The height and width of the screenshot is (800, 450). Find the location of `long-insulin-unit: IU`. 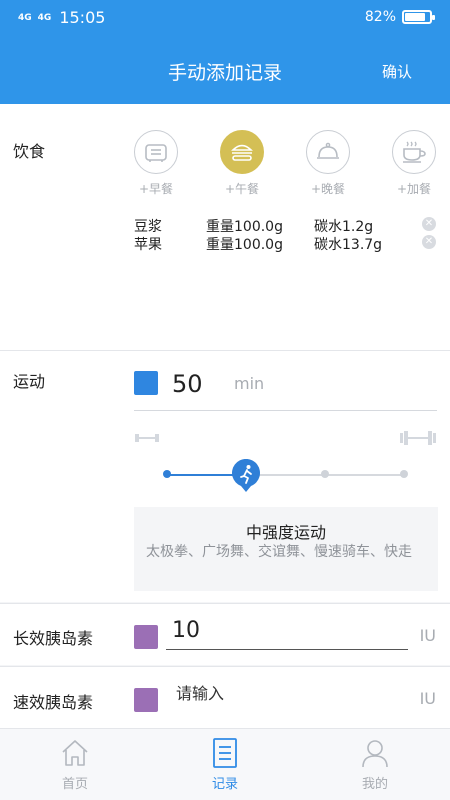

long-insulin-unit: IU is located at coordinates (427, 635).